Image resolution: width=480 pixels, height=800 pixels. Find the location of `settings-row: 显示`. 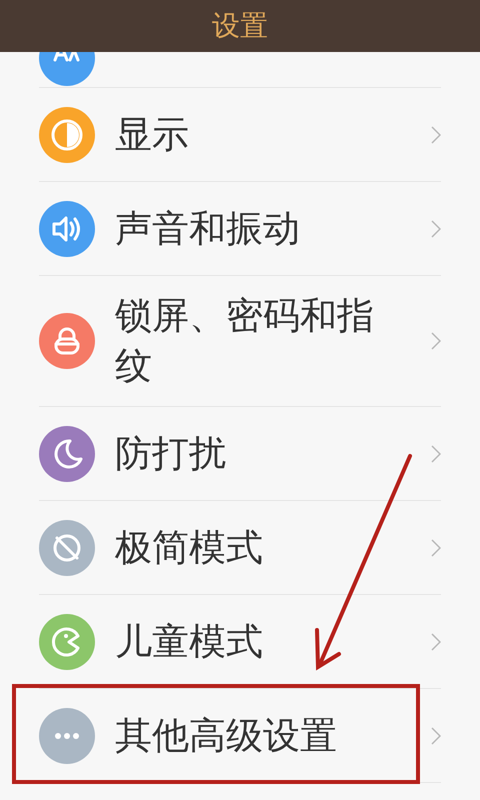

settings-row: 显示 is located at coordinates (240, 135).